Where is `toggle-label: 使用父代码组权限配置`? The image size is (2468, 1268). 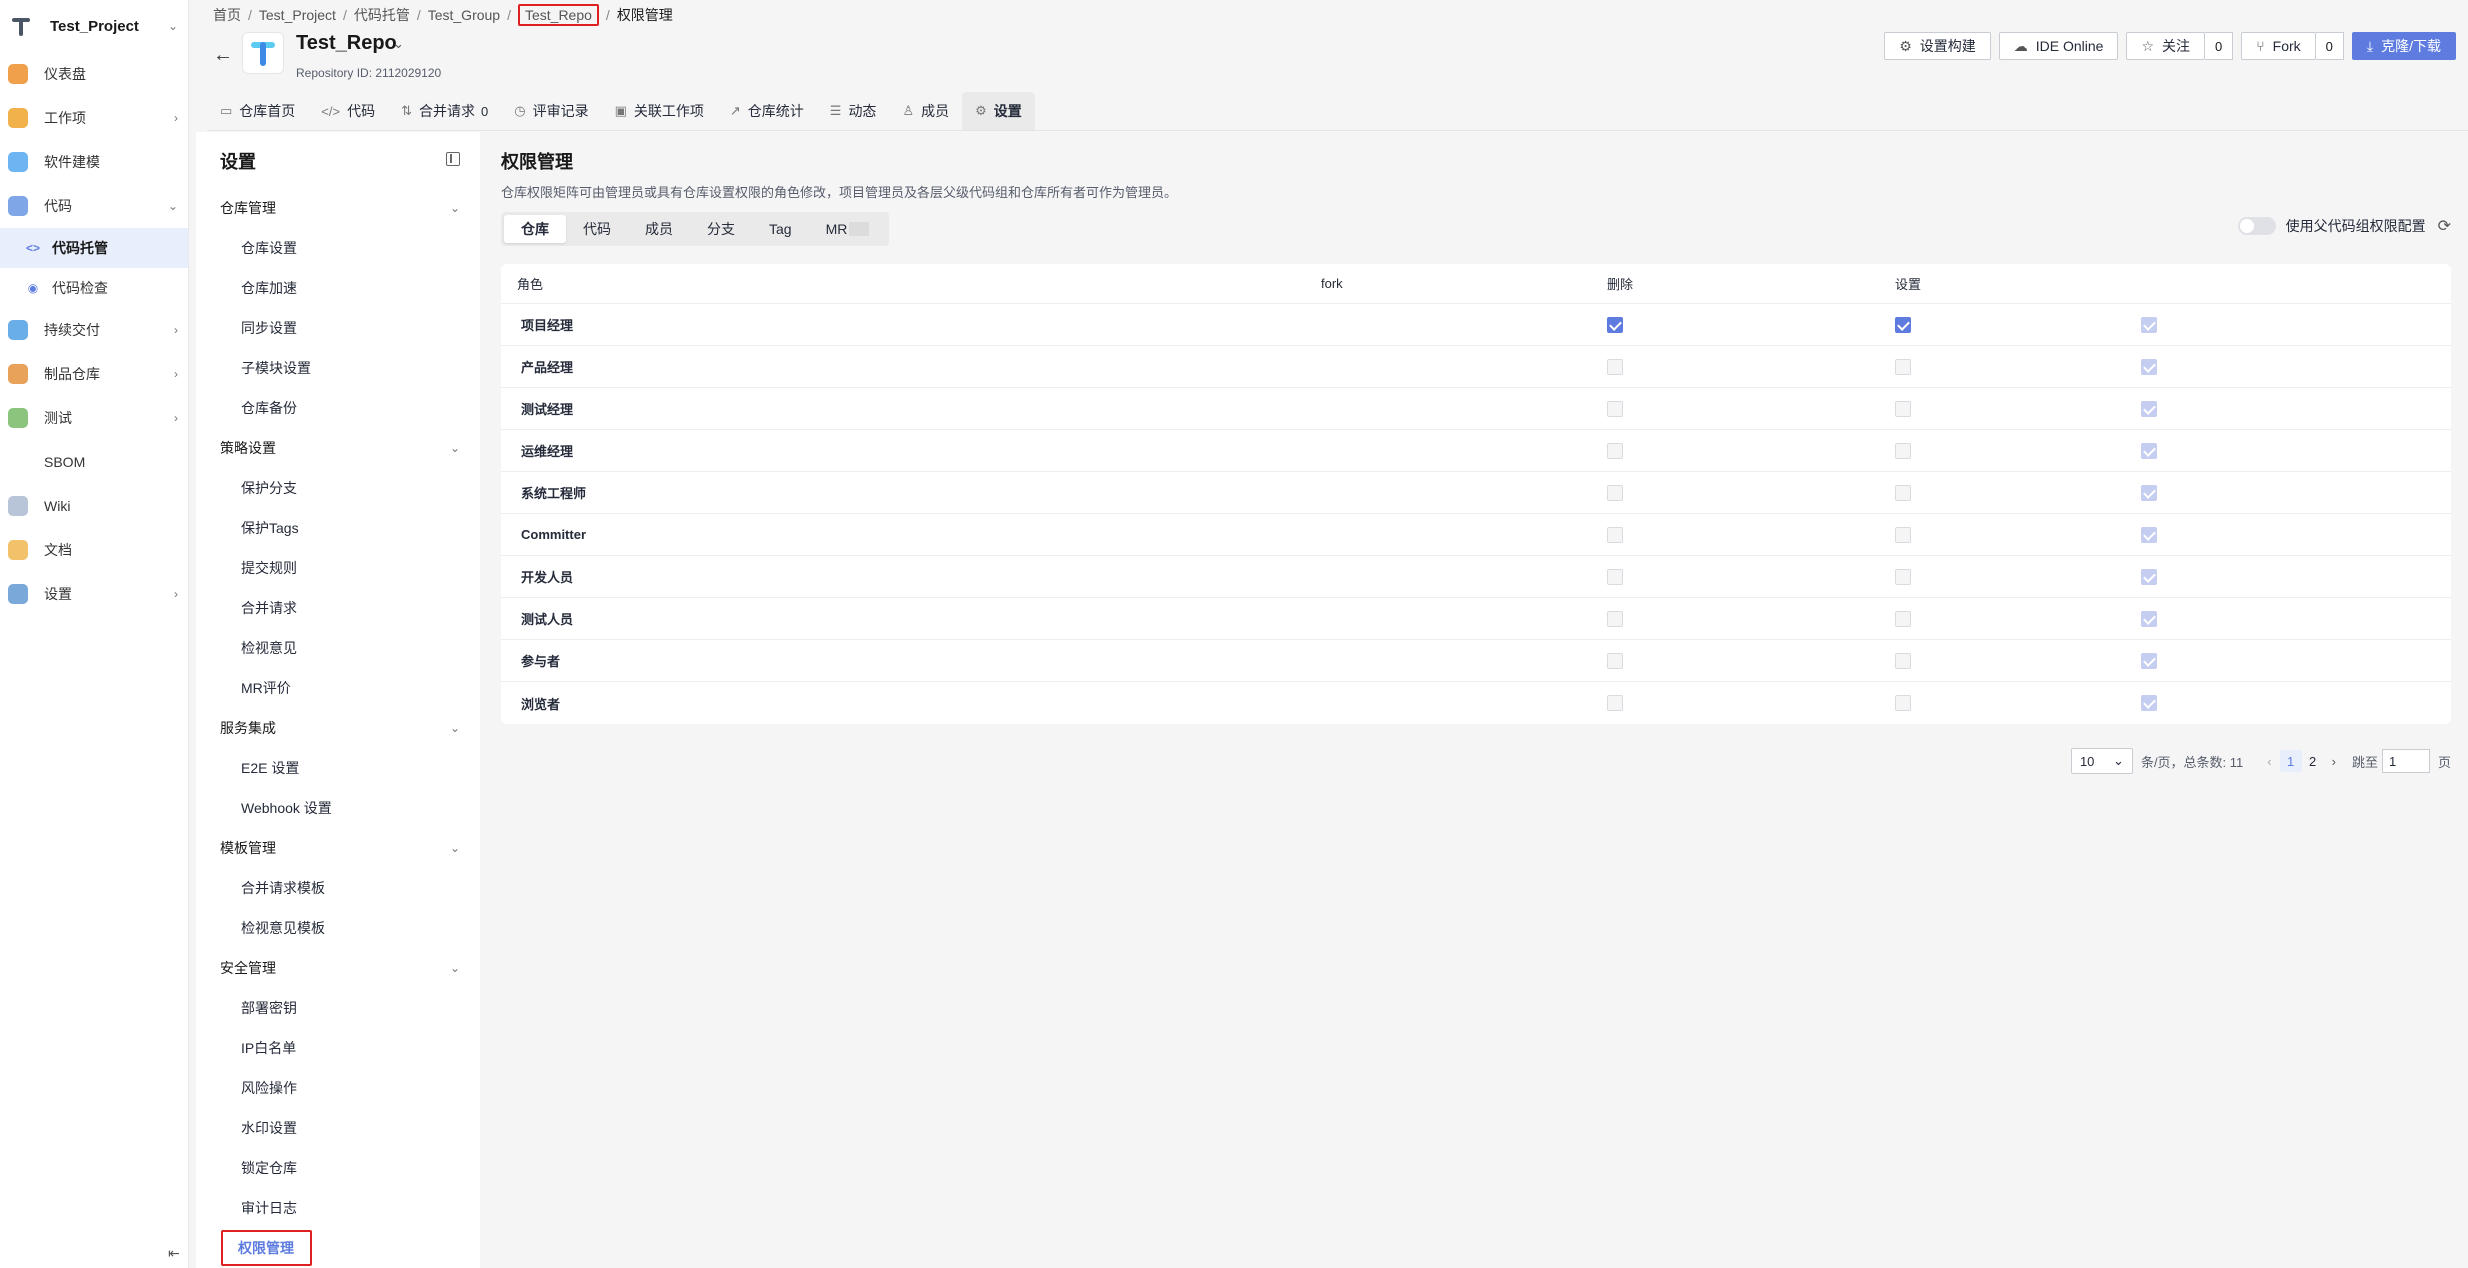 toggle-label: 使用父代码组权限配置 is located at coordinates (2355, 226).